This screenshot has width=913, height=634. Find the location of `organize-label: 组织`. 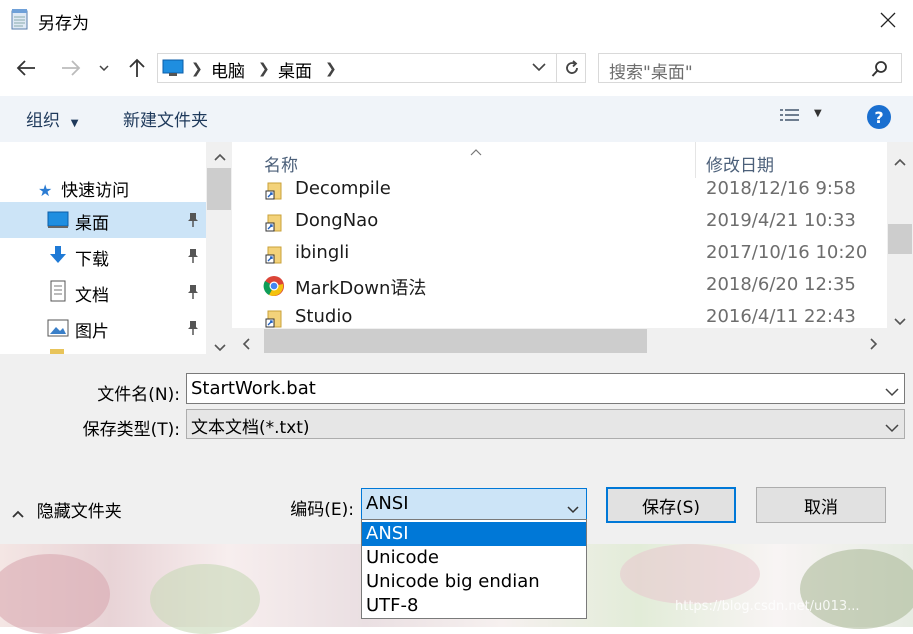

organize-label: 组织 is located at coordinates (43, 121).